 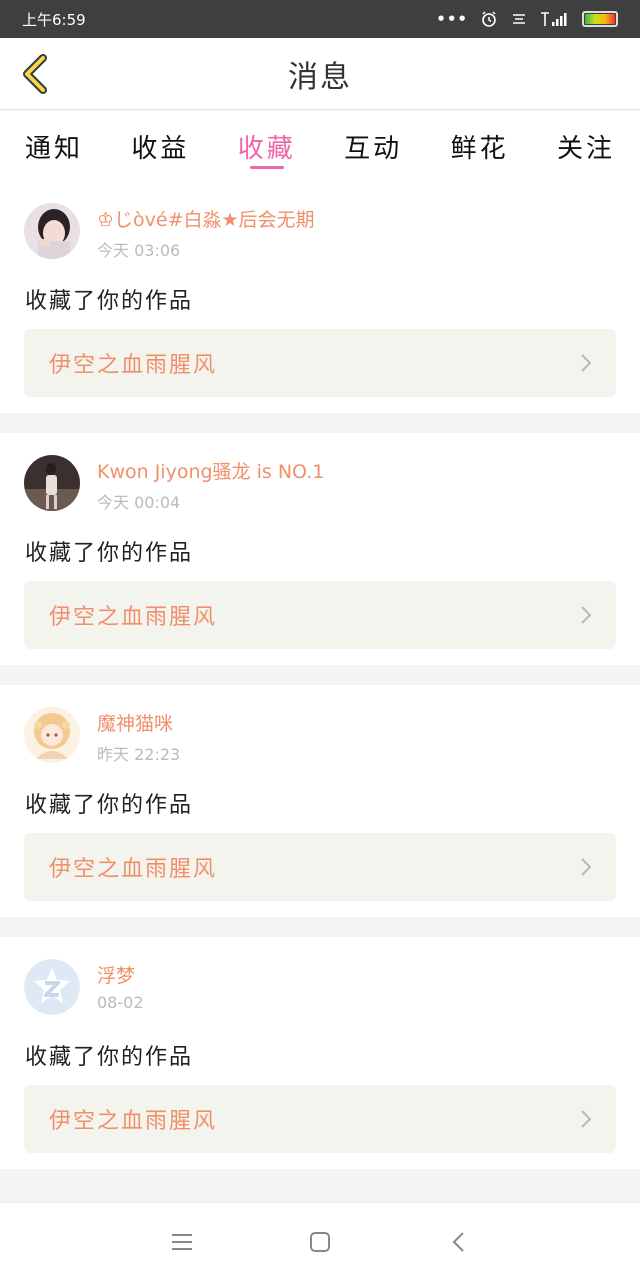 I want to click on username: 浮梦, so click(x=116, y=974).